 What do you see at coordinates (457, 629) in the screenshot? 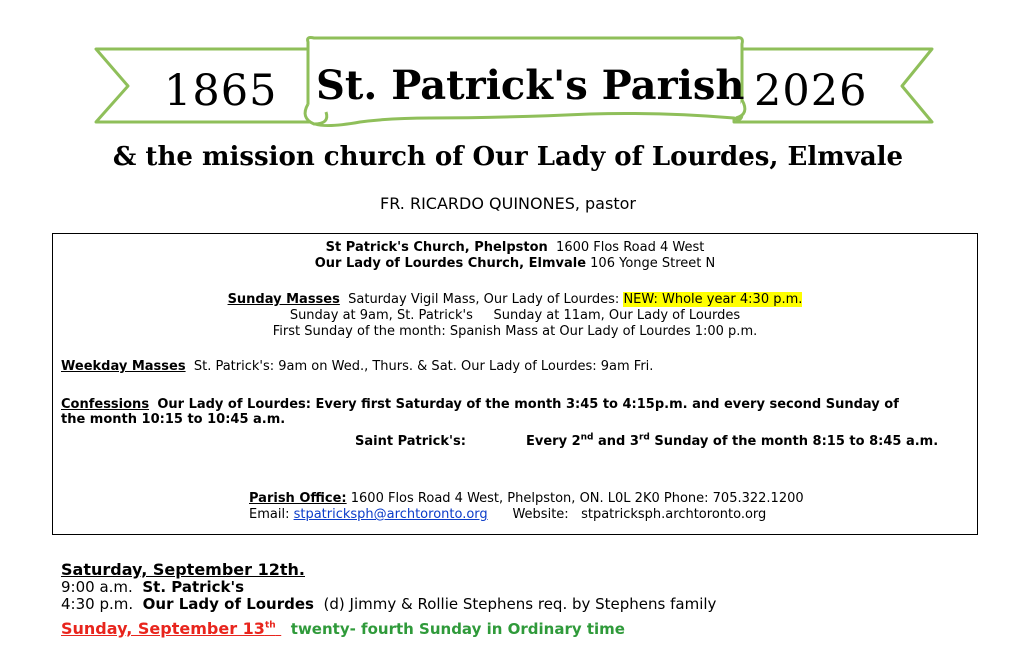
I see `sunday-description: twenty- fourth Sunday in Ordinary time` at bounding box center [457, 629].